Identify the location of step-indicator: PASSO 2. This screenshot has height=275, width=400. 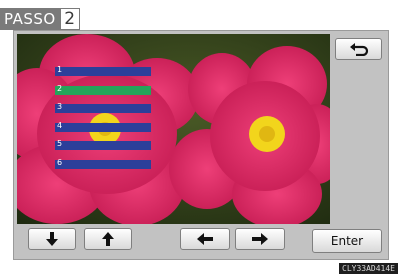
(40, 19).